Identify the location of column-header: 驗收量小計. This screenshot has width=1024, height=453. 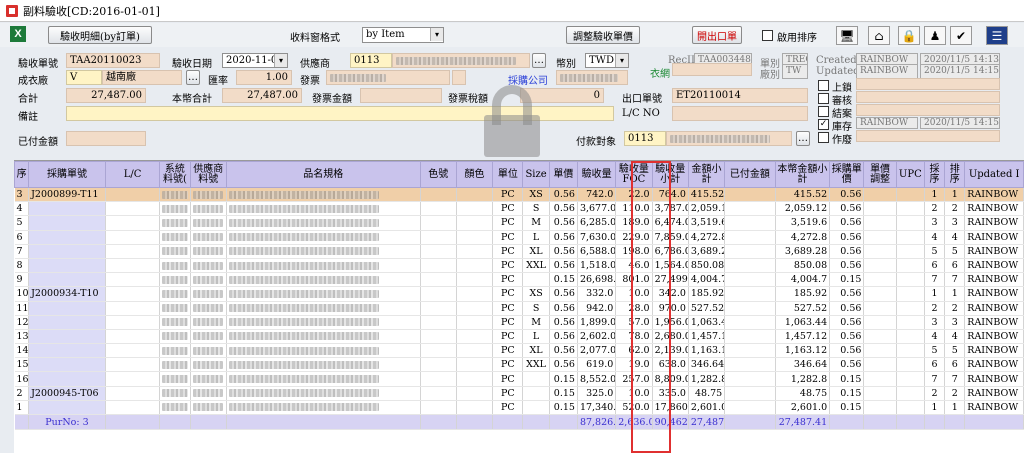
(670, 174).